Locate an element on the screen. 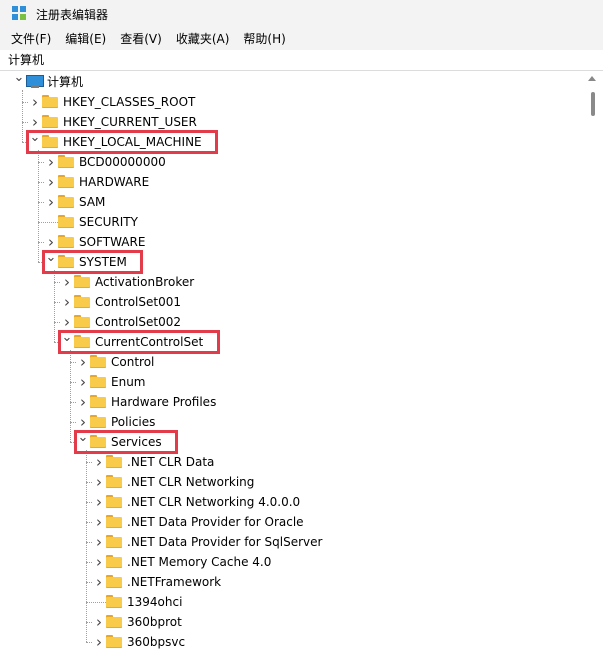 The width and height of the screenshot is (603, 661). vertical-scrollbar is located at coordinates (593, 366).